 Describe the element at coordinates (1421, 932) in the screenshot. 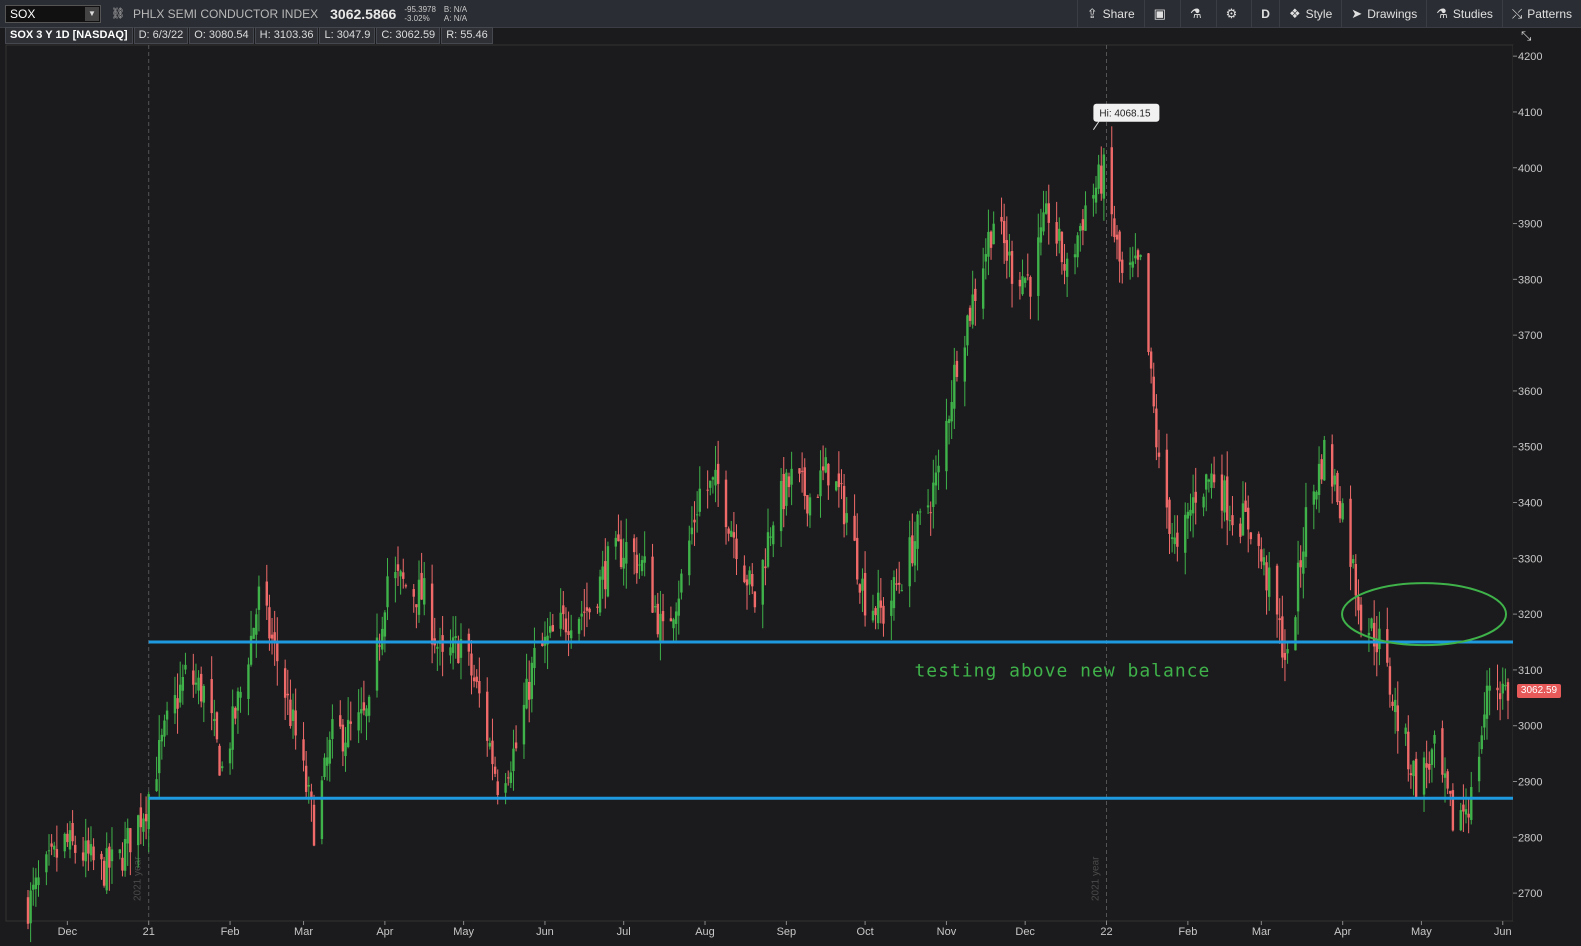

I see `x-tick-label: May` at that location.